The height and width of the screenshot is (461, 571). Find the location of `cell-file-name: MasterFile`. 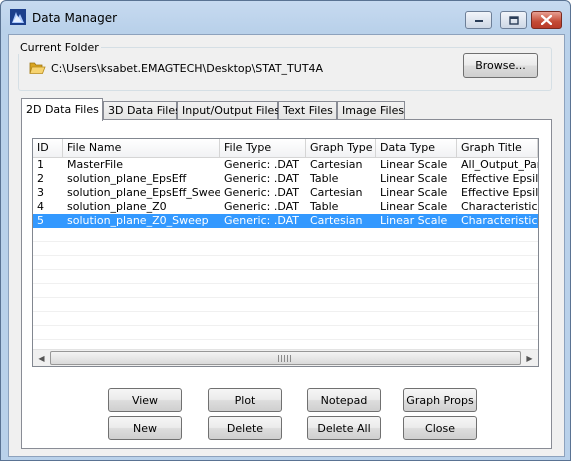

cell-file-name: MasterFile is located at coordinates (95, 164).